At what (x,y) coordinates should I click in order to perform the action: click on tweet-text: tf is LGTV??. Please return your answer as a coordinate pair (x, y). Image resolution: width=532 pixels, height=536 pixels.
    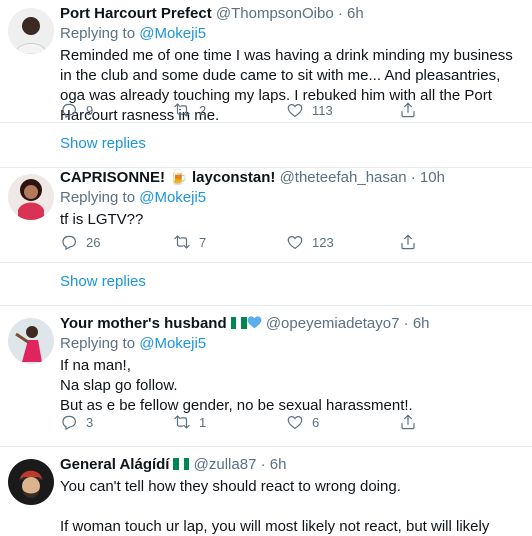
    Looking at the image, I should click on (102, 219).